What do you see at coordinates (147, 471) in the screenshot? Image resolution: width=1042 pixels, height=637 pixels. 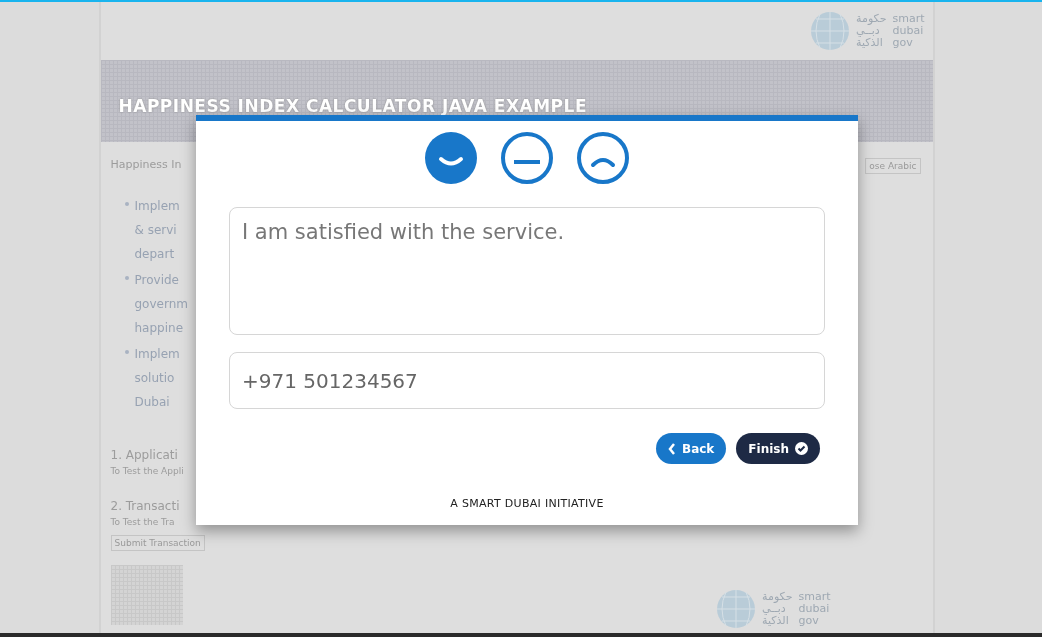 I see `section-text: To Test the Appli` at bounding box center [147, 471].